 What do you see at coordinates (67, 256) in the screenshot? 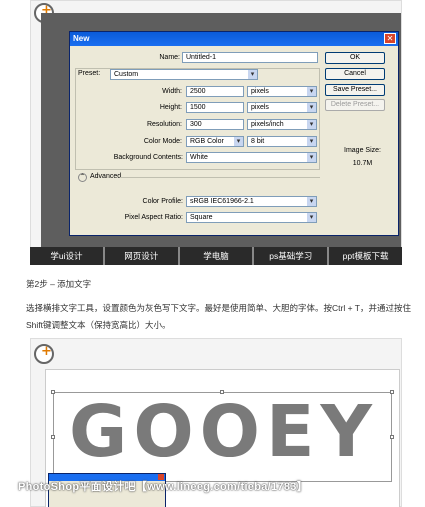
I see `nav-item-ui-design: 学ui设计` at bounding box center [67, 256].